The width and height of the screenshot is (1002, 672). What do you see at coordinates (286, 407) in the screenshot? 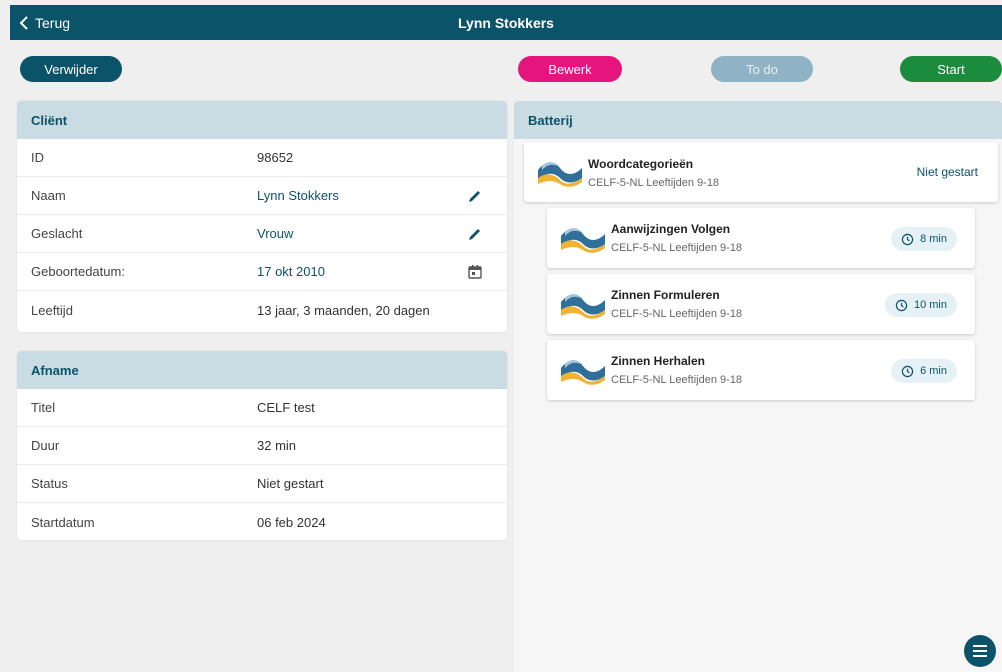
I see `row-value: CELF test` at bounding box center [286, 407].